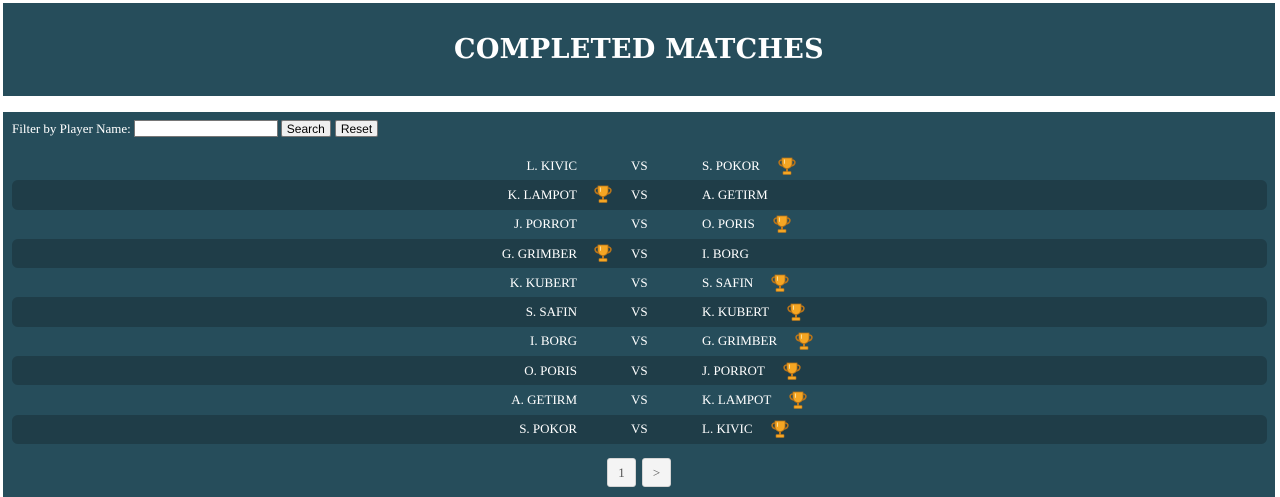 This screenshot has width=1280, height=497. Describe the element at coordinates (727, 429) in the screenshot. I see `player2-name: L. KIVIC` at that location.